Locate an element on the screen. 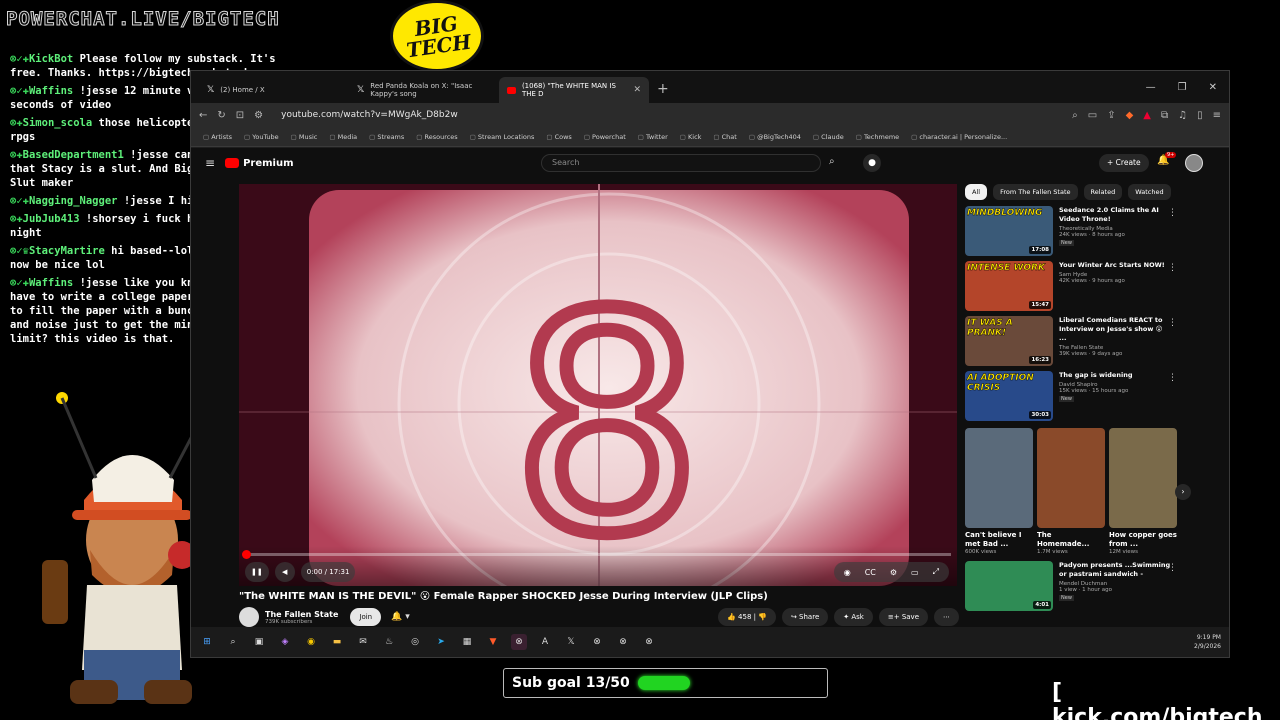 This screenshot has width=1280, height=720. like-button: 👍 458 | 👎 is located at coordinates (747, 617).